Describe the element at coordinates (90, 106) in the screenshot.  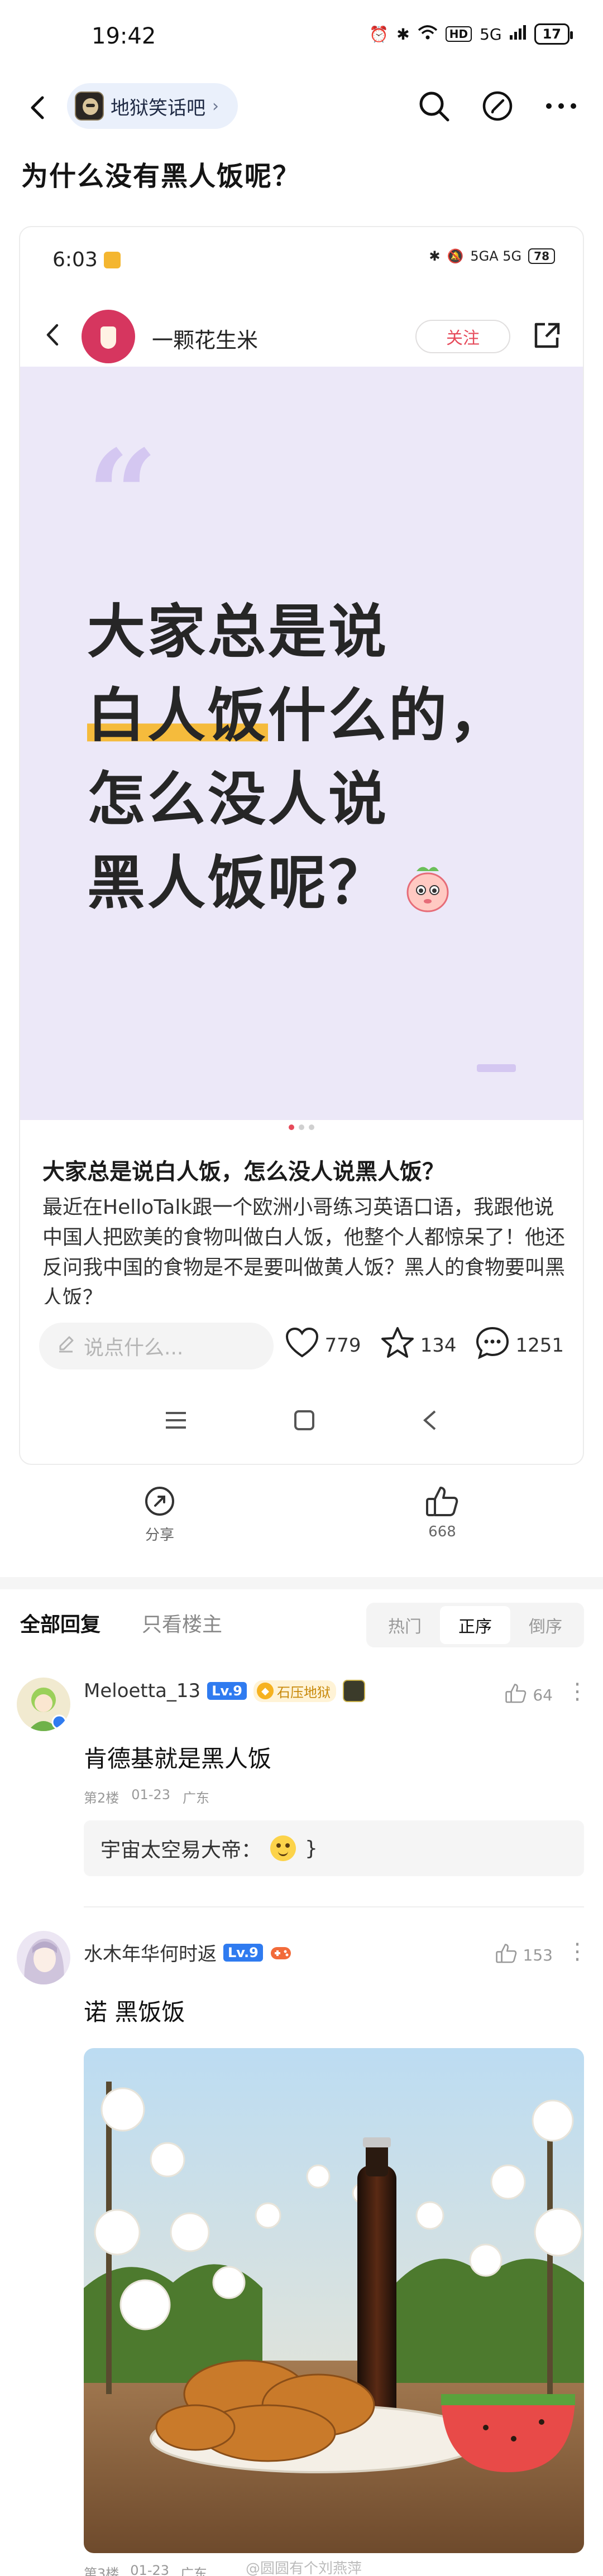
I see `forum-avatar-icon` at that location.